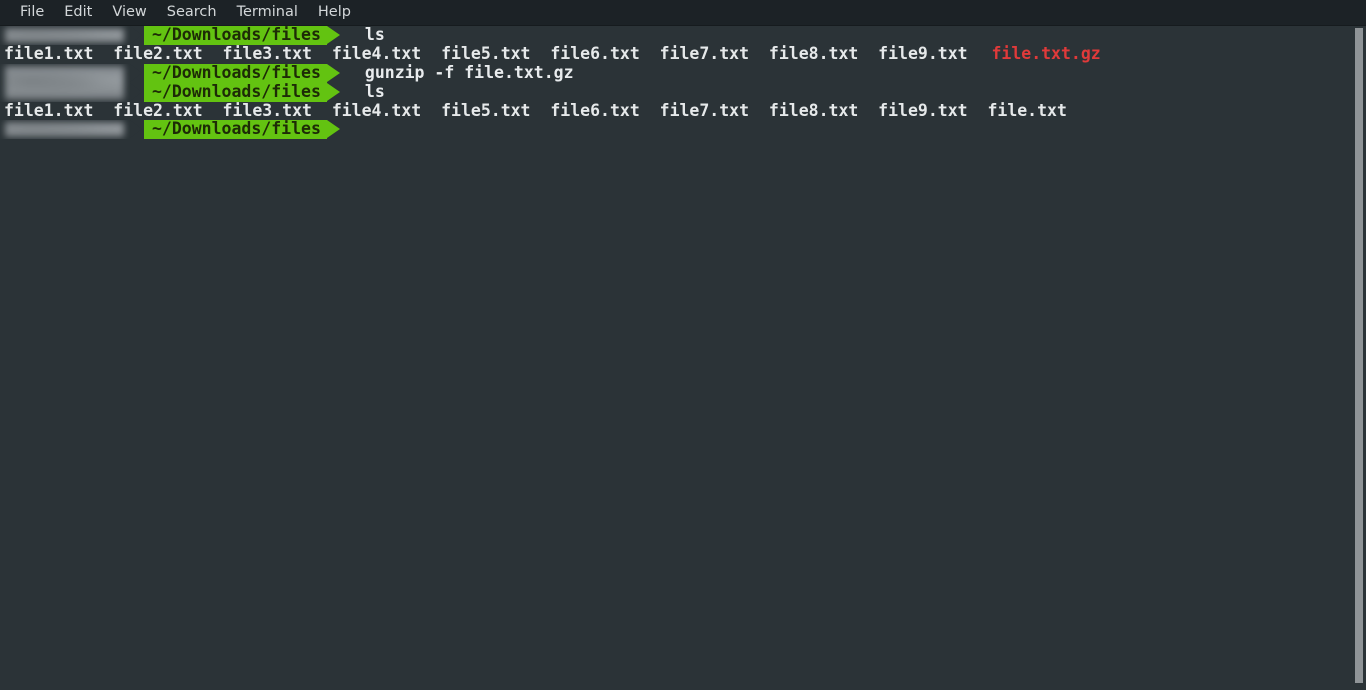 This screenshot has height=690, width=1366. I want to click on prompt-line-2: ~/Downloads/files gunzip -f file.txt.gz, so click(352, 72).